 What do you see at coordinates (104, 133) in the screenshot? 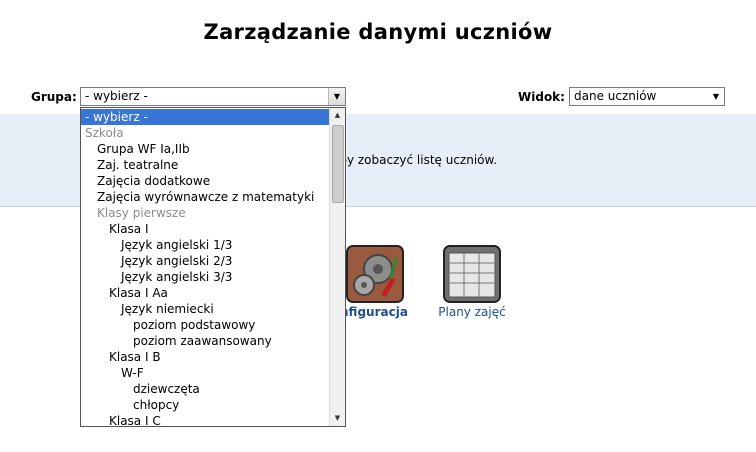
I see `dropdown-optgroup: Szkoła` at bounding box center [104, 133].